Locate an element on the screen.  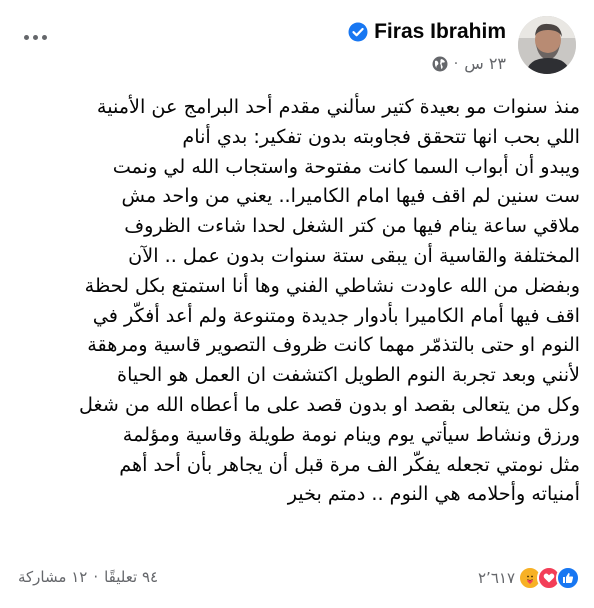
author-info: Firas Ibrahim is located at coordinates (427, 32).